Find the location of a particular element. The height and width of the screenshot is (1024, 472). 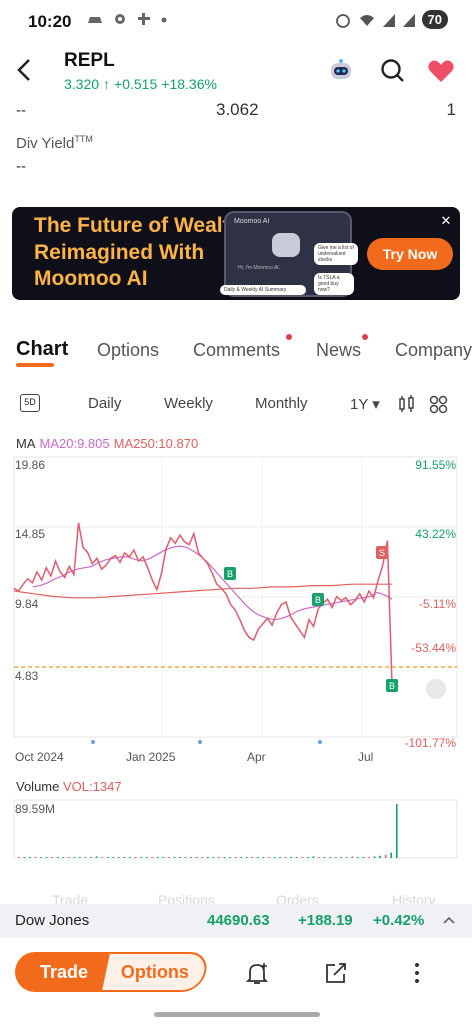

stat-value-mid: 3.062 is located at coordinates (237, 109).